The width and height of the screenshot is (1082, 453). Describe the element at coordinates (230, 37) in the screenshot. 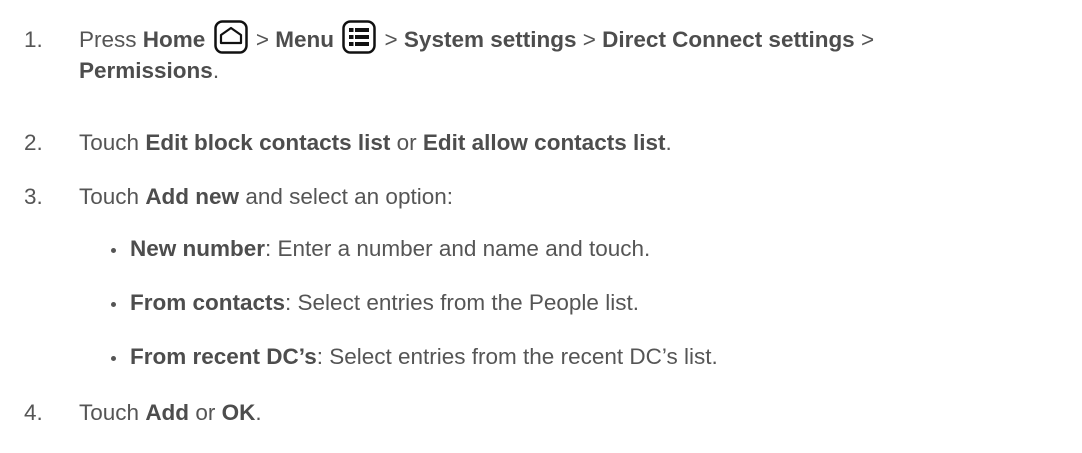

I see `home-icon` at that location.